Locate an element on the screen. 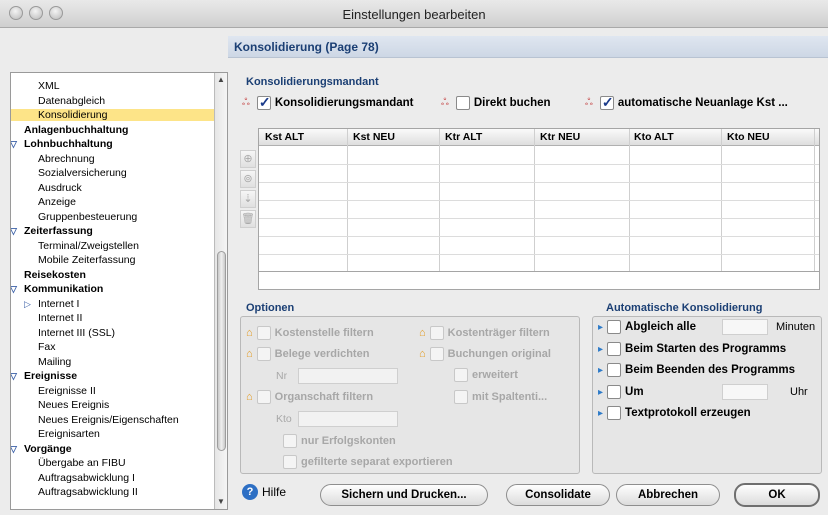  tree-item: Abrechnung is located at coordinates (113, 159).